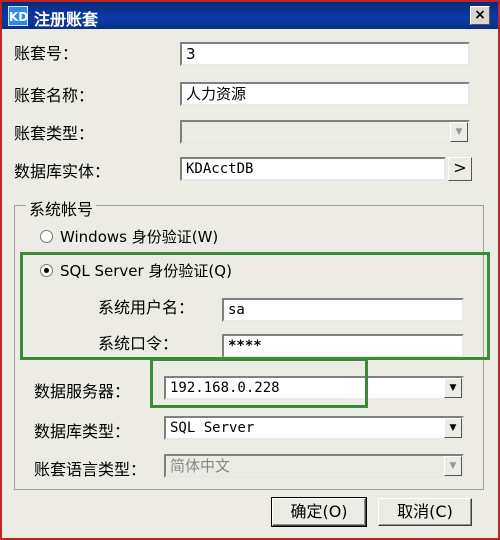 The image size is (500, 540). What do you see at coordinates (459, 132) in the screenshot?
I see `account-type-dropdown-icon: ▼` at bounding box center [459, 132].